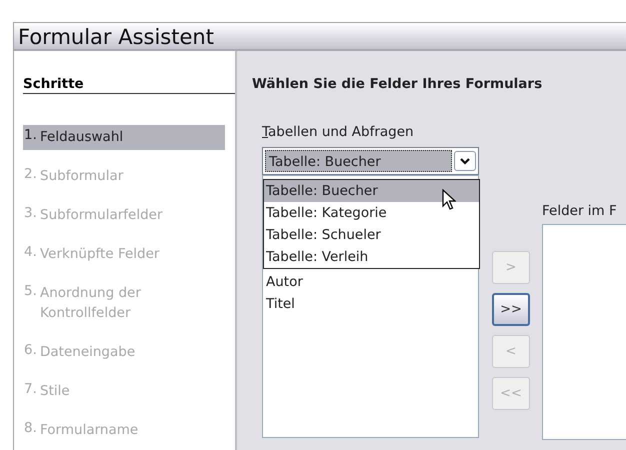 The width and height of the screenshot is (626, 450). What do you see at coordinates (129, 85) in the screenshot?
I see `sidebar-heading: Schritte` at bounding box center [129, 85].